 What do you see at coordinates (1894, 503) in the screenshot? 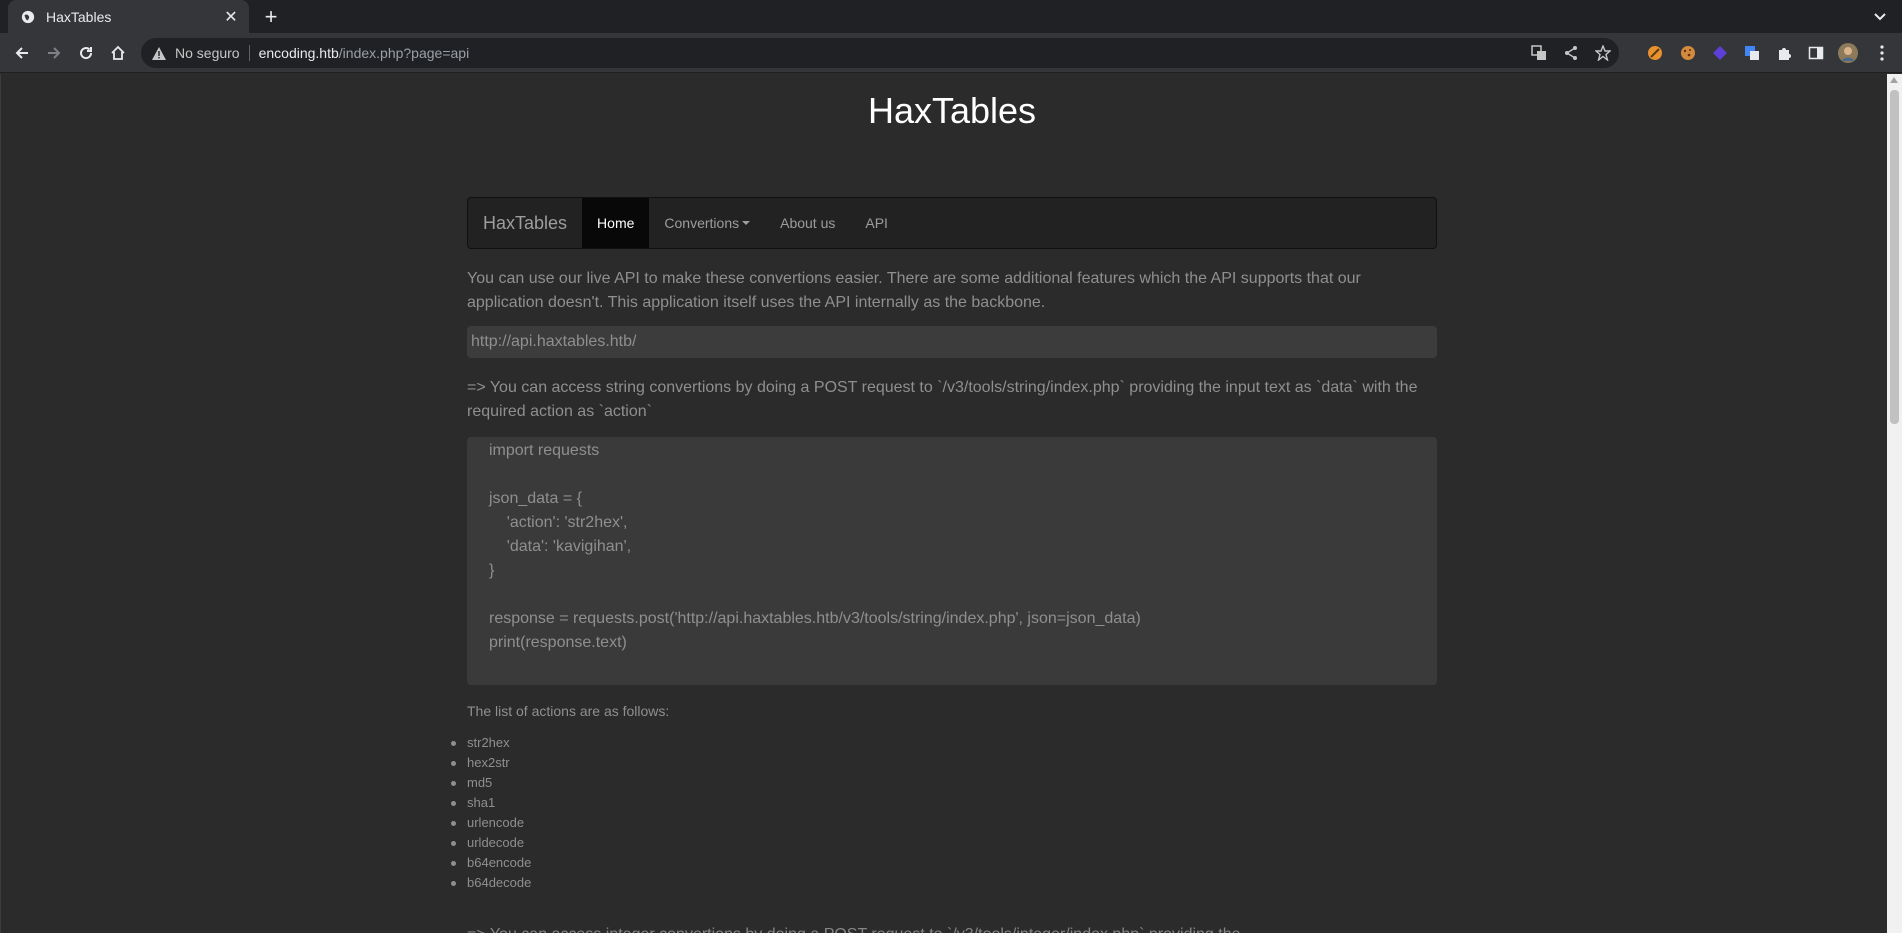
I see `page-scrollbar` at bounding box center [1894, 503].